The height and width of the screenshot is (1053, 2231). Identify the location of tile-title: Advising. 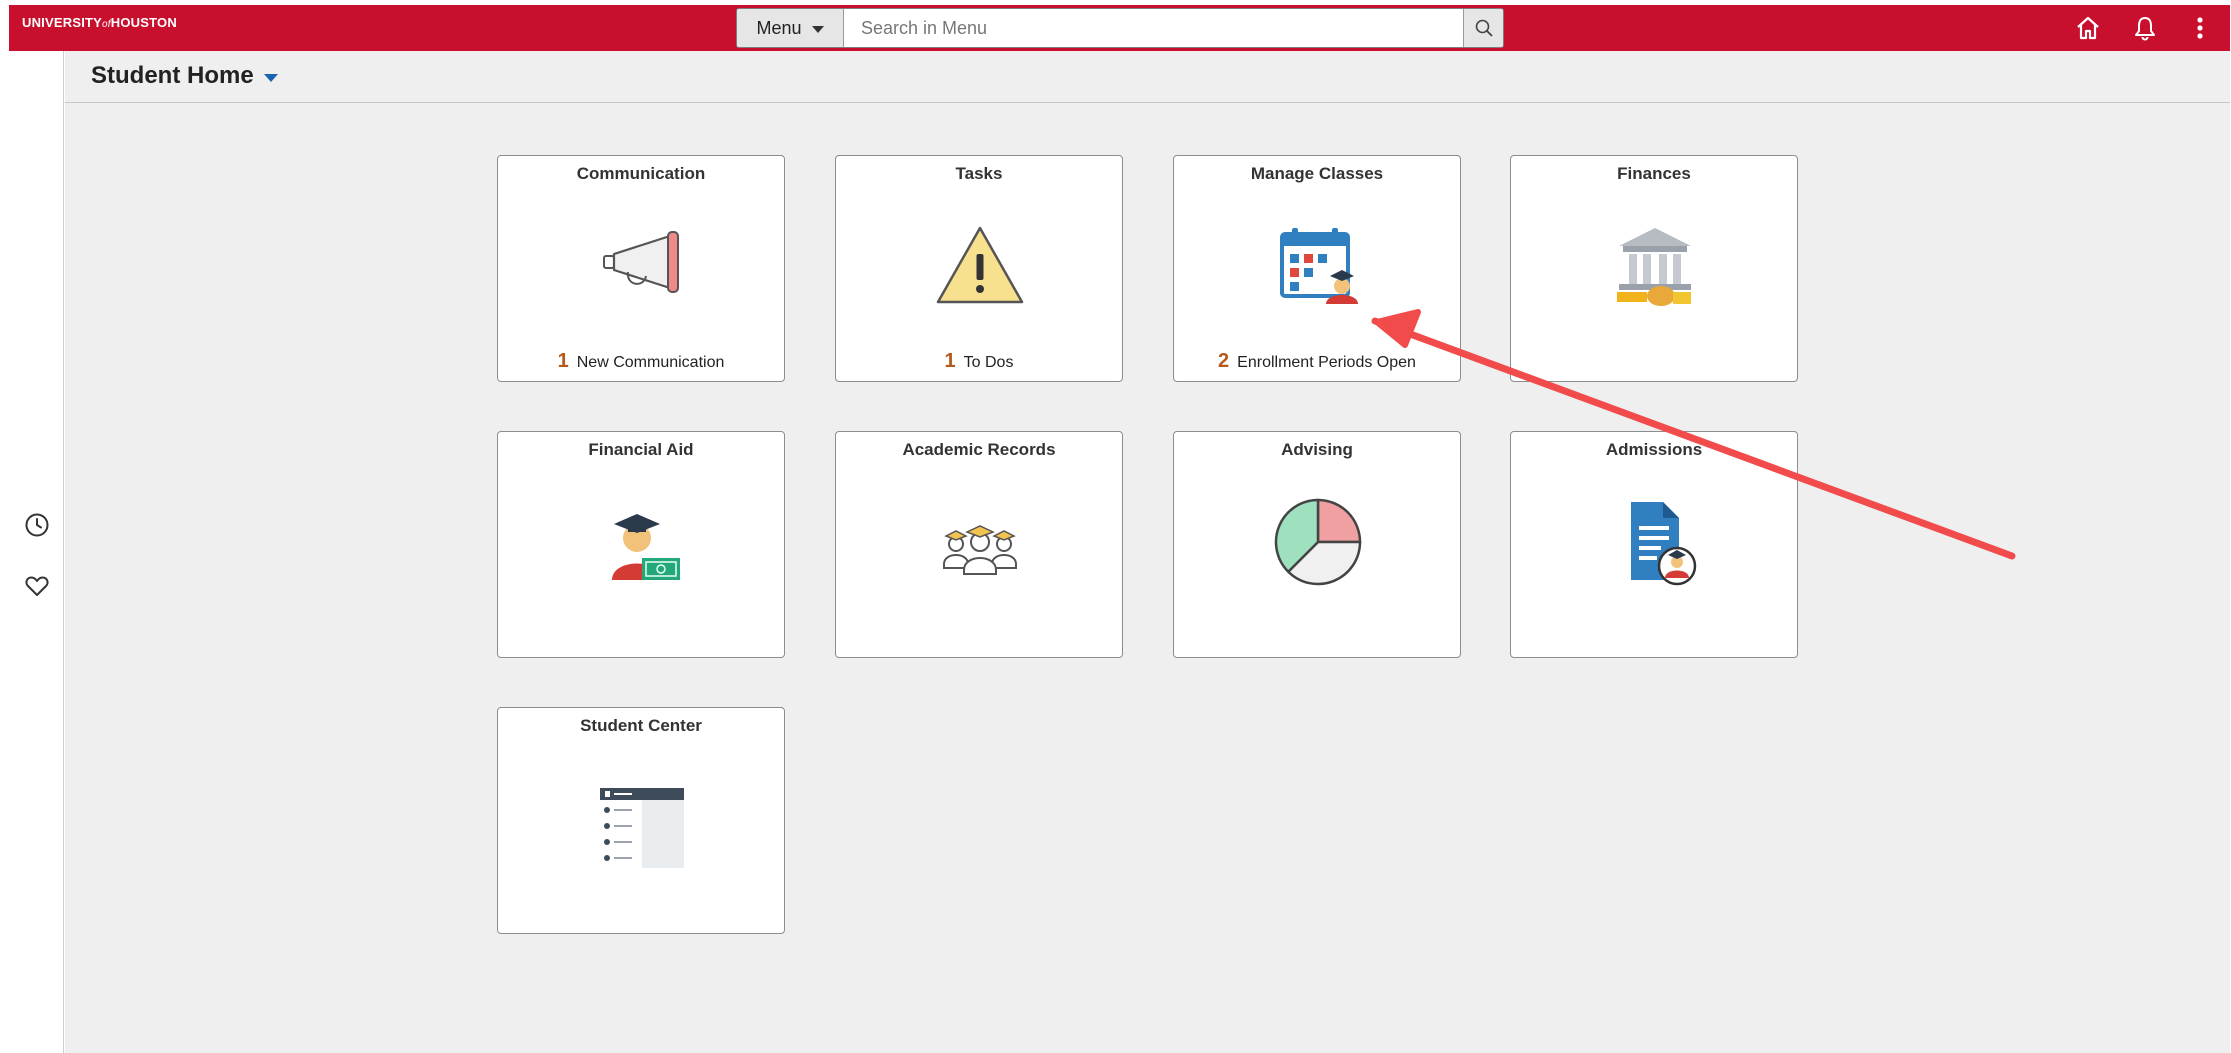
(1317, 449).